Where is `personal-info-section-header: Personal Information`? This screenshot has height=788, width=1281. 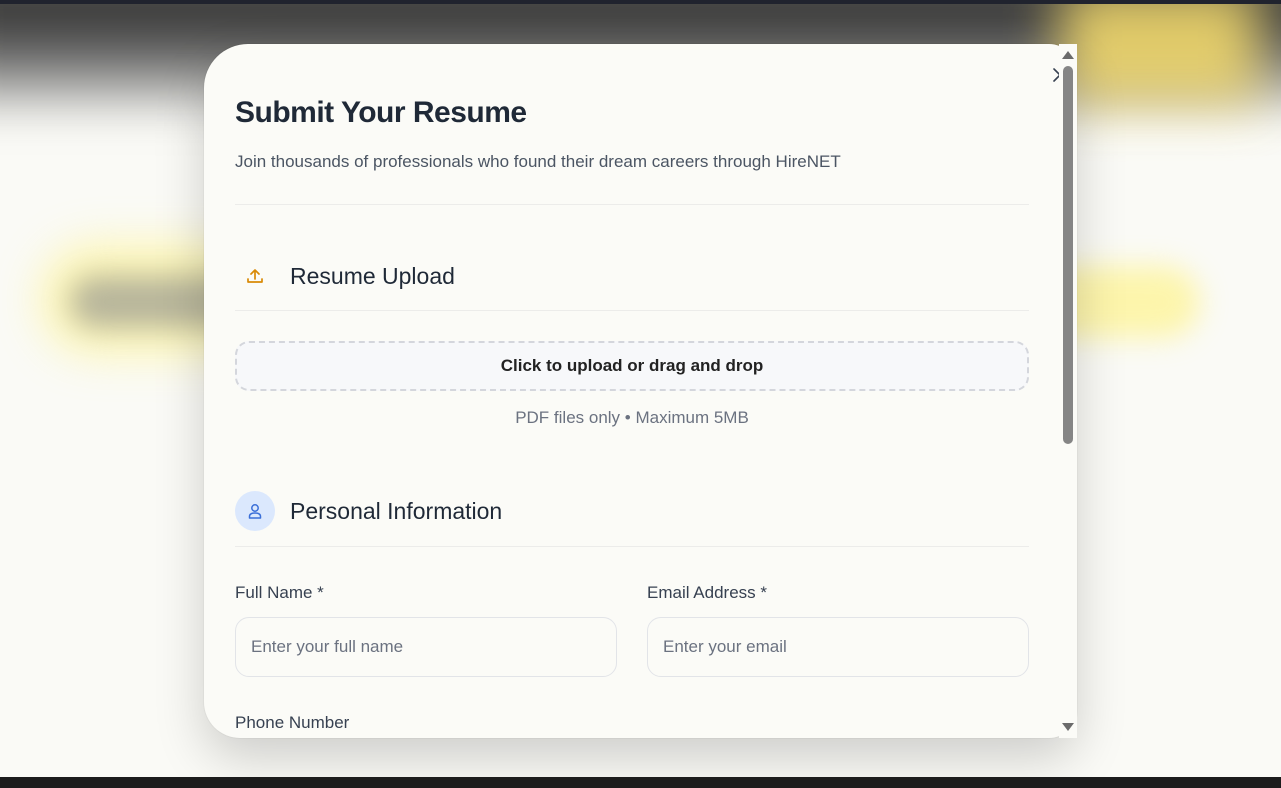 personal-info-section-header: Personal Information is located at coordinates (368, 511).